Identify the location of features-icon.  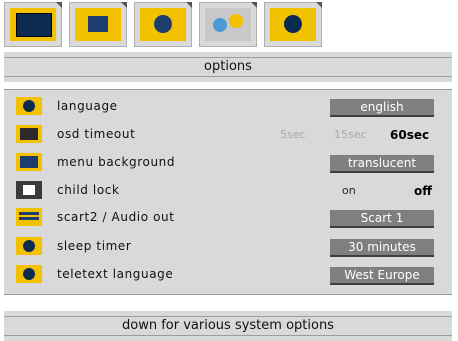
(228, 24).